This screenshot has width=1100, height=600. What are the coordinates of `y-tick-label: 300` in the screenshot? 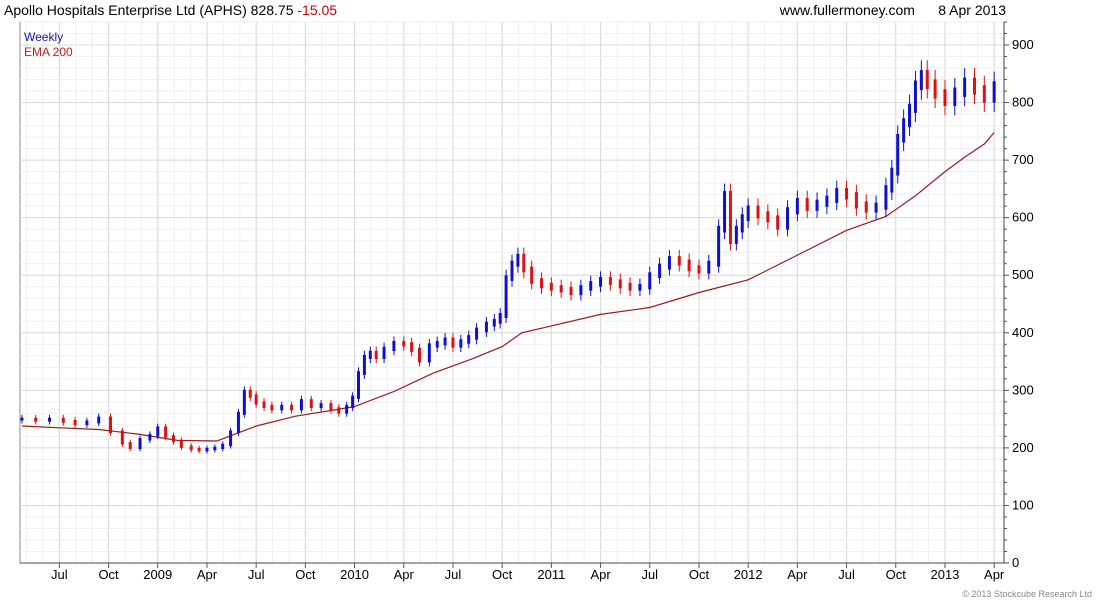 It's located at (1023, 389).